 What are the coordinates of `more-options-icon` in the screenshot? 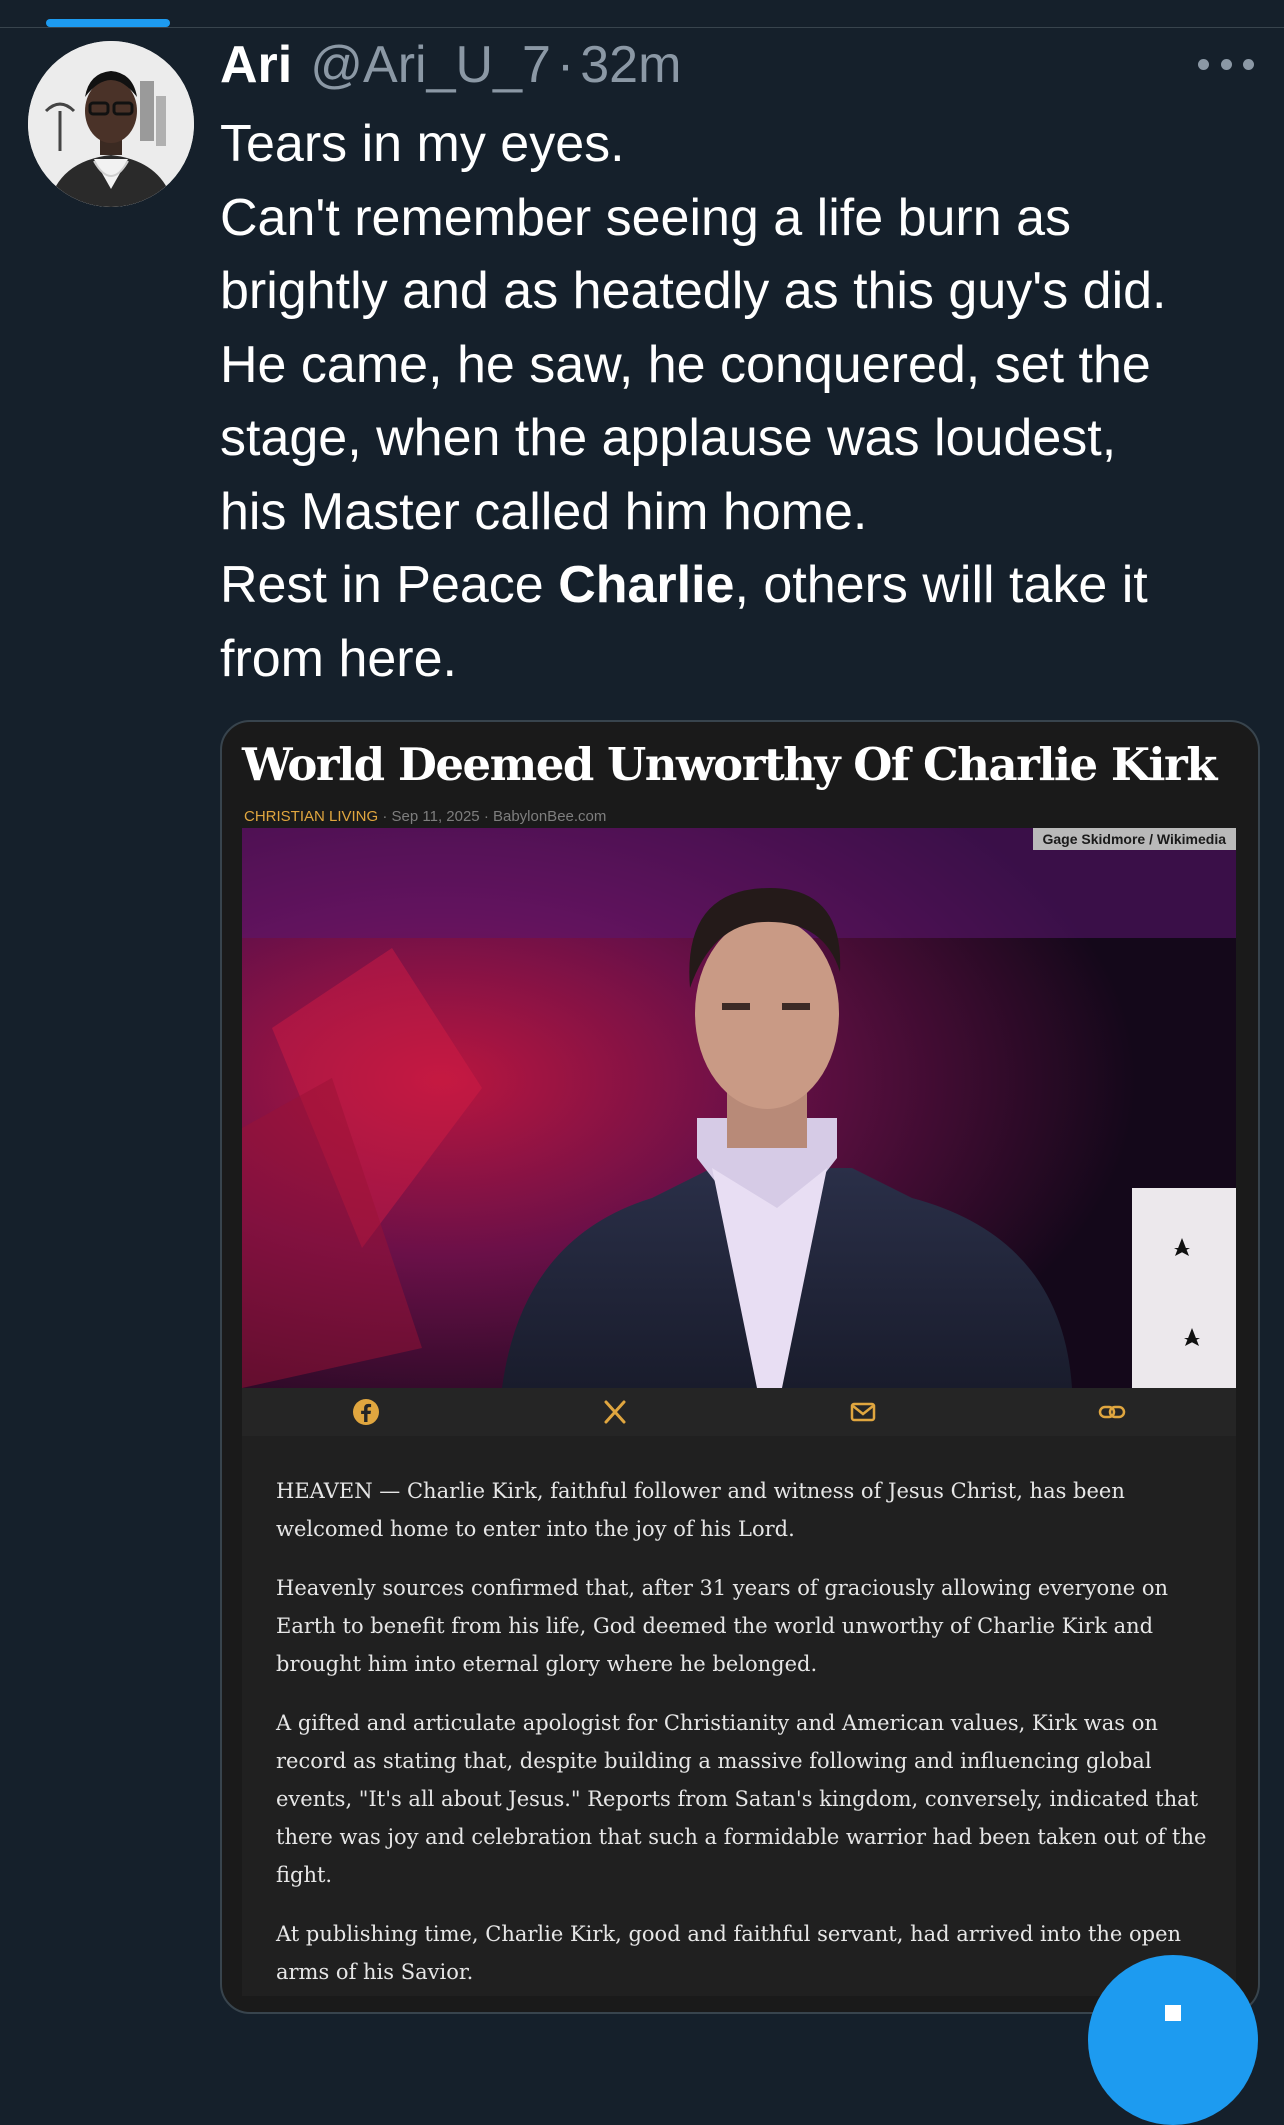 It's located at (1226, 64).